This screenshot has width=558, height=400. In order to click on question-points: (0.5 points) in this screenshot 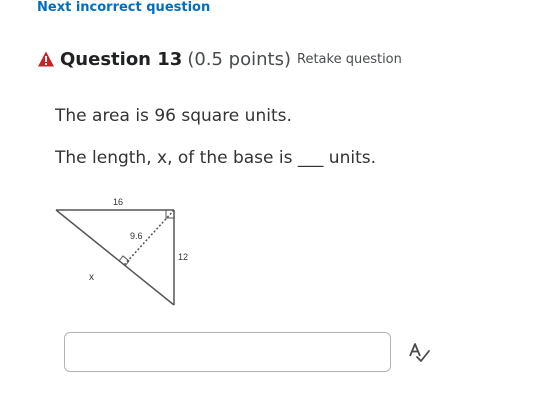, I will do `click(239, 59)`.